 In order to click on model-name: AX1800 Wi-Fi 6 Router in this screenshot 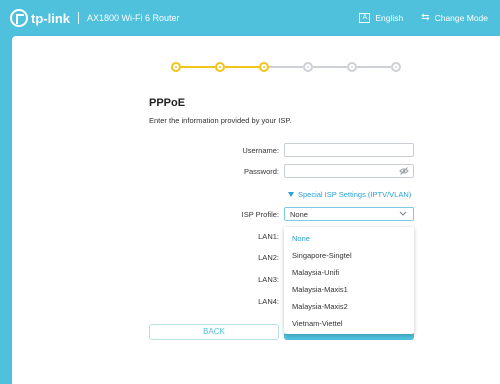, I will do `click(133, 18)`.